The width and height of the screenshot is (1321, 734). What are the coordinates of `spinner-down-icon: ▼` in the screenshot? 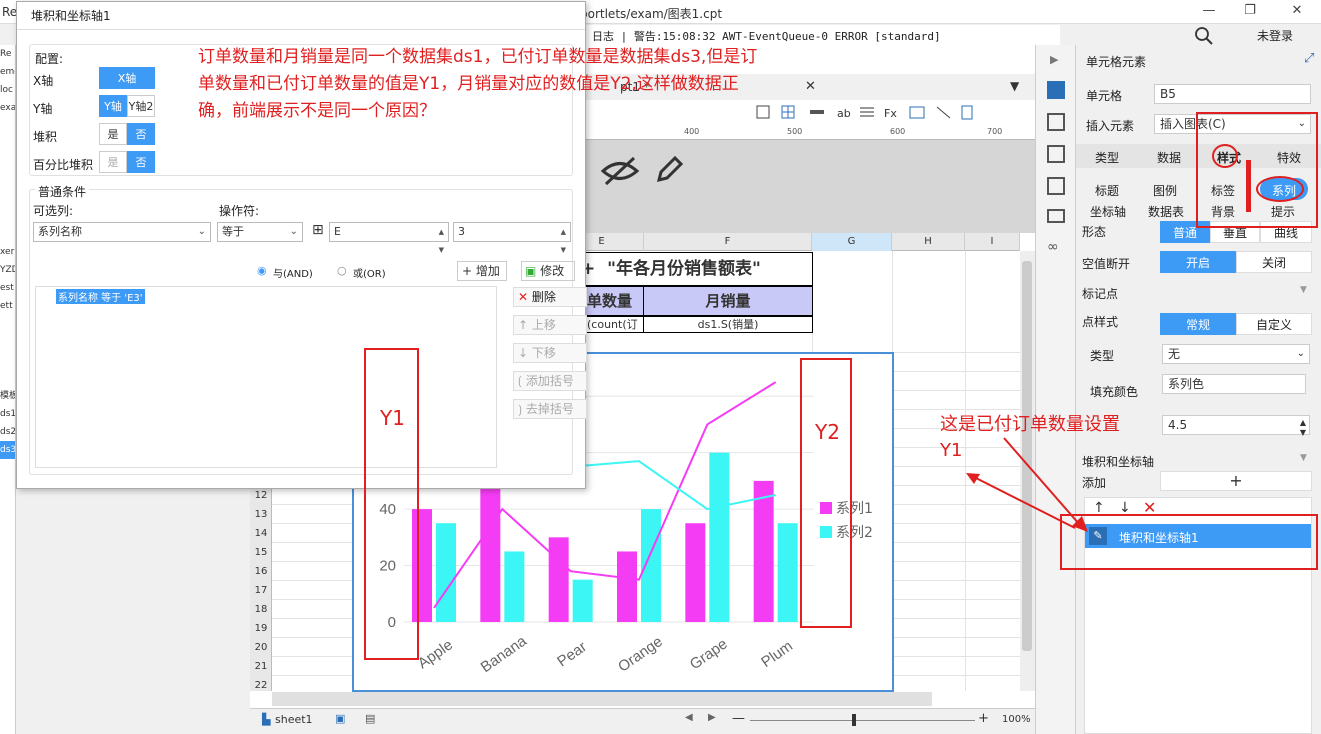 It's located at (1303, 433).